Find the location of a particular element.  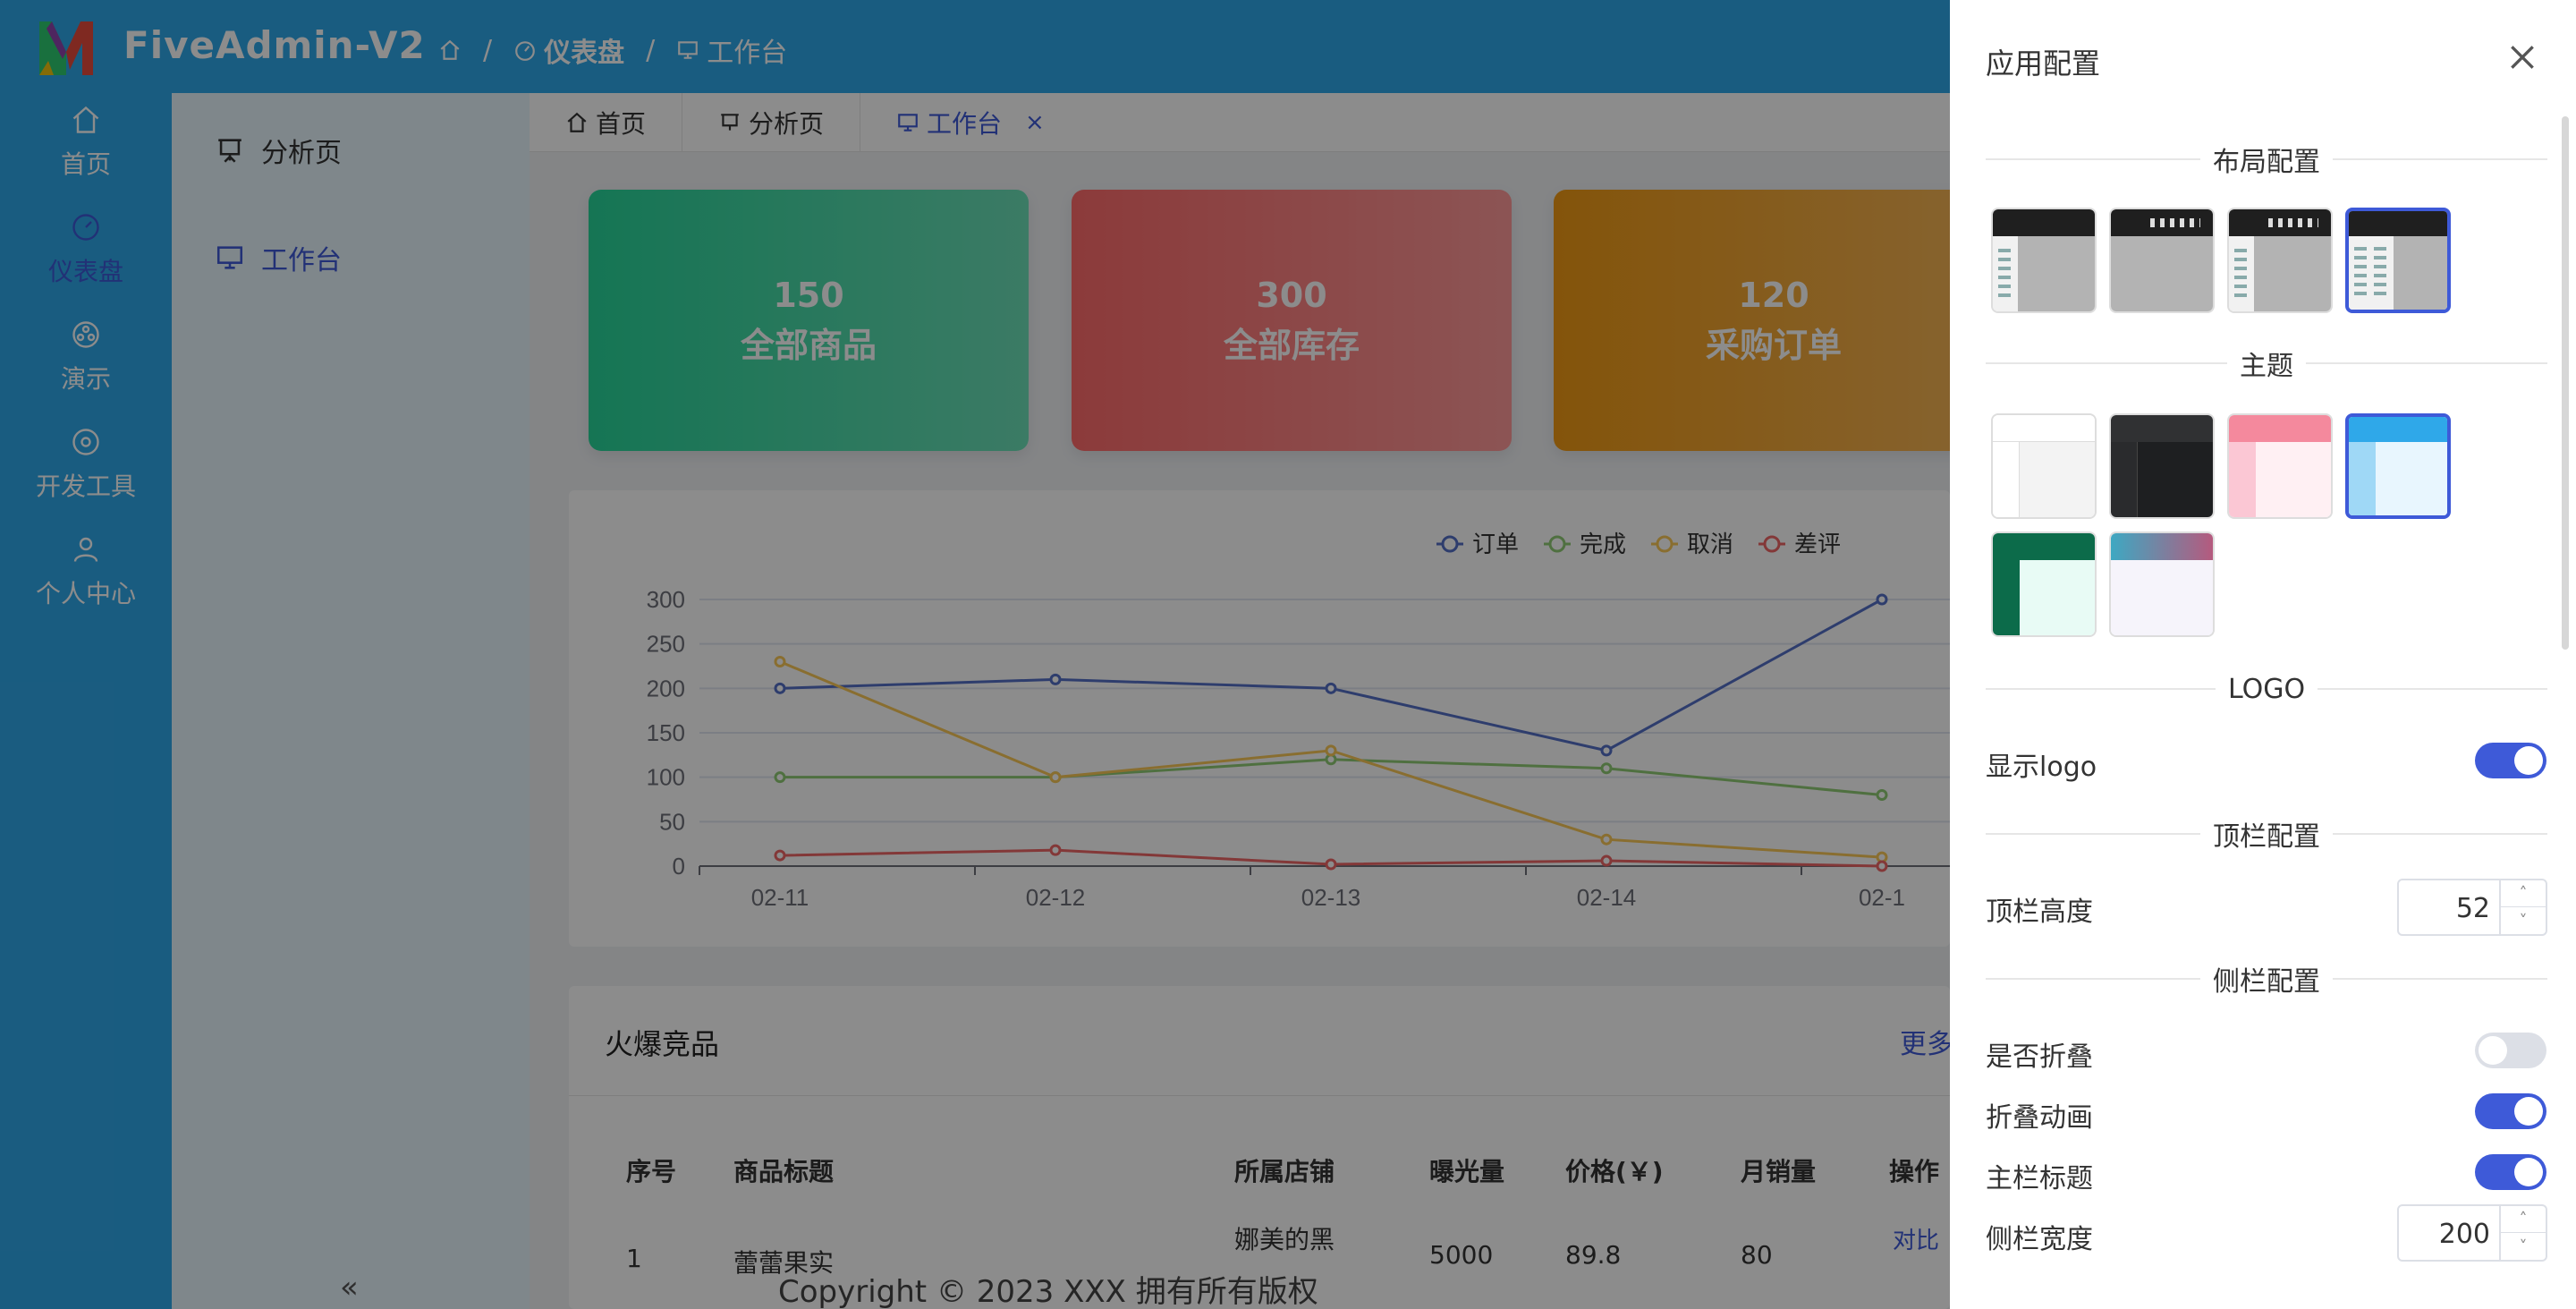

section-theme: 主题 is located at coordinates (2266, 363).